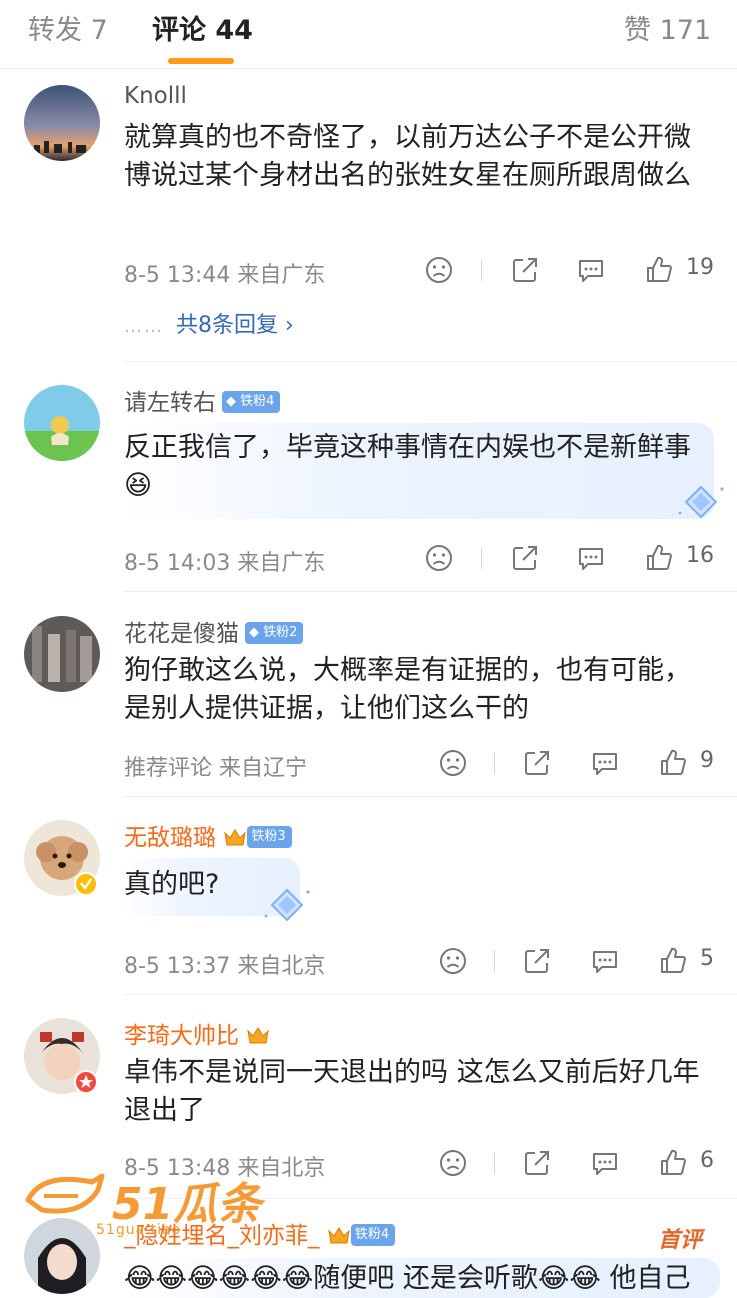 This screenshot has width=737, height=1298. Describe the element at coordinates (181, 1036) in the screenshot. I see `author-label: 李琦大帅比` at that location.